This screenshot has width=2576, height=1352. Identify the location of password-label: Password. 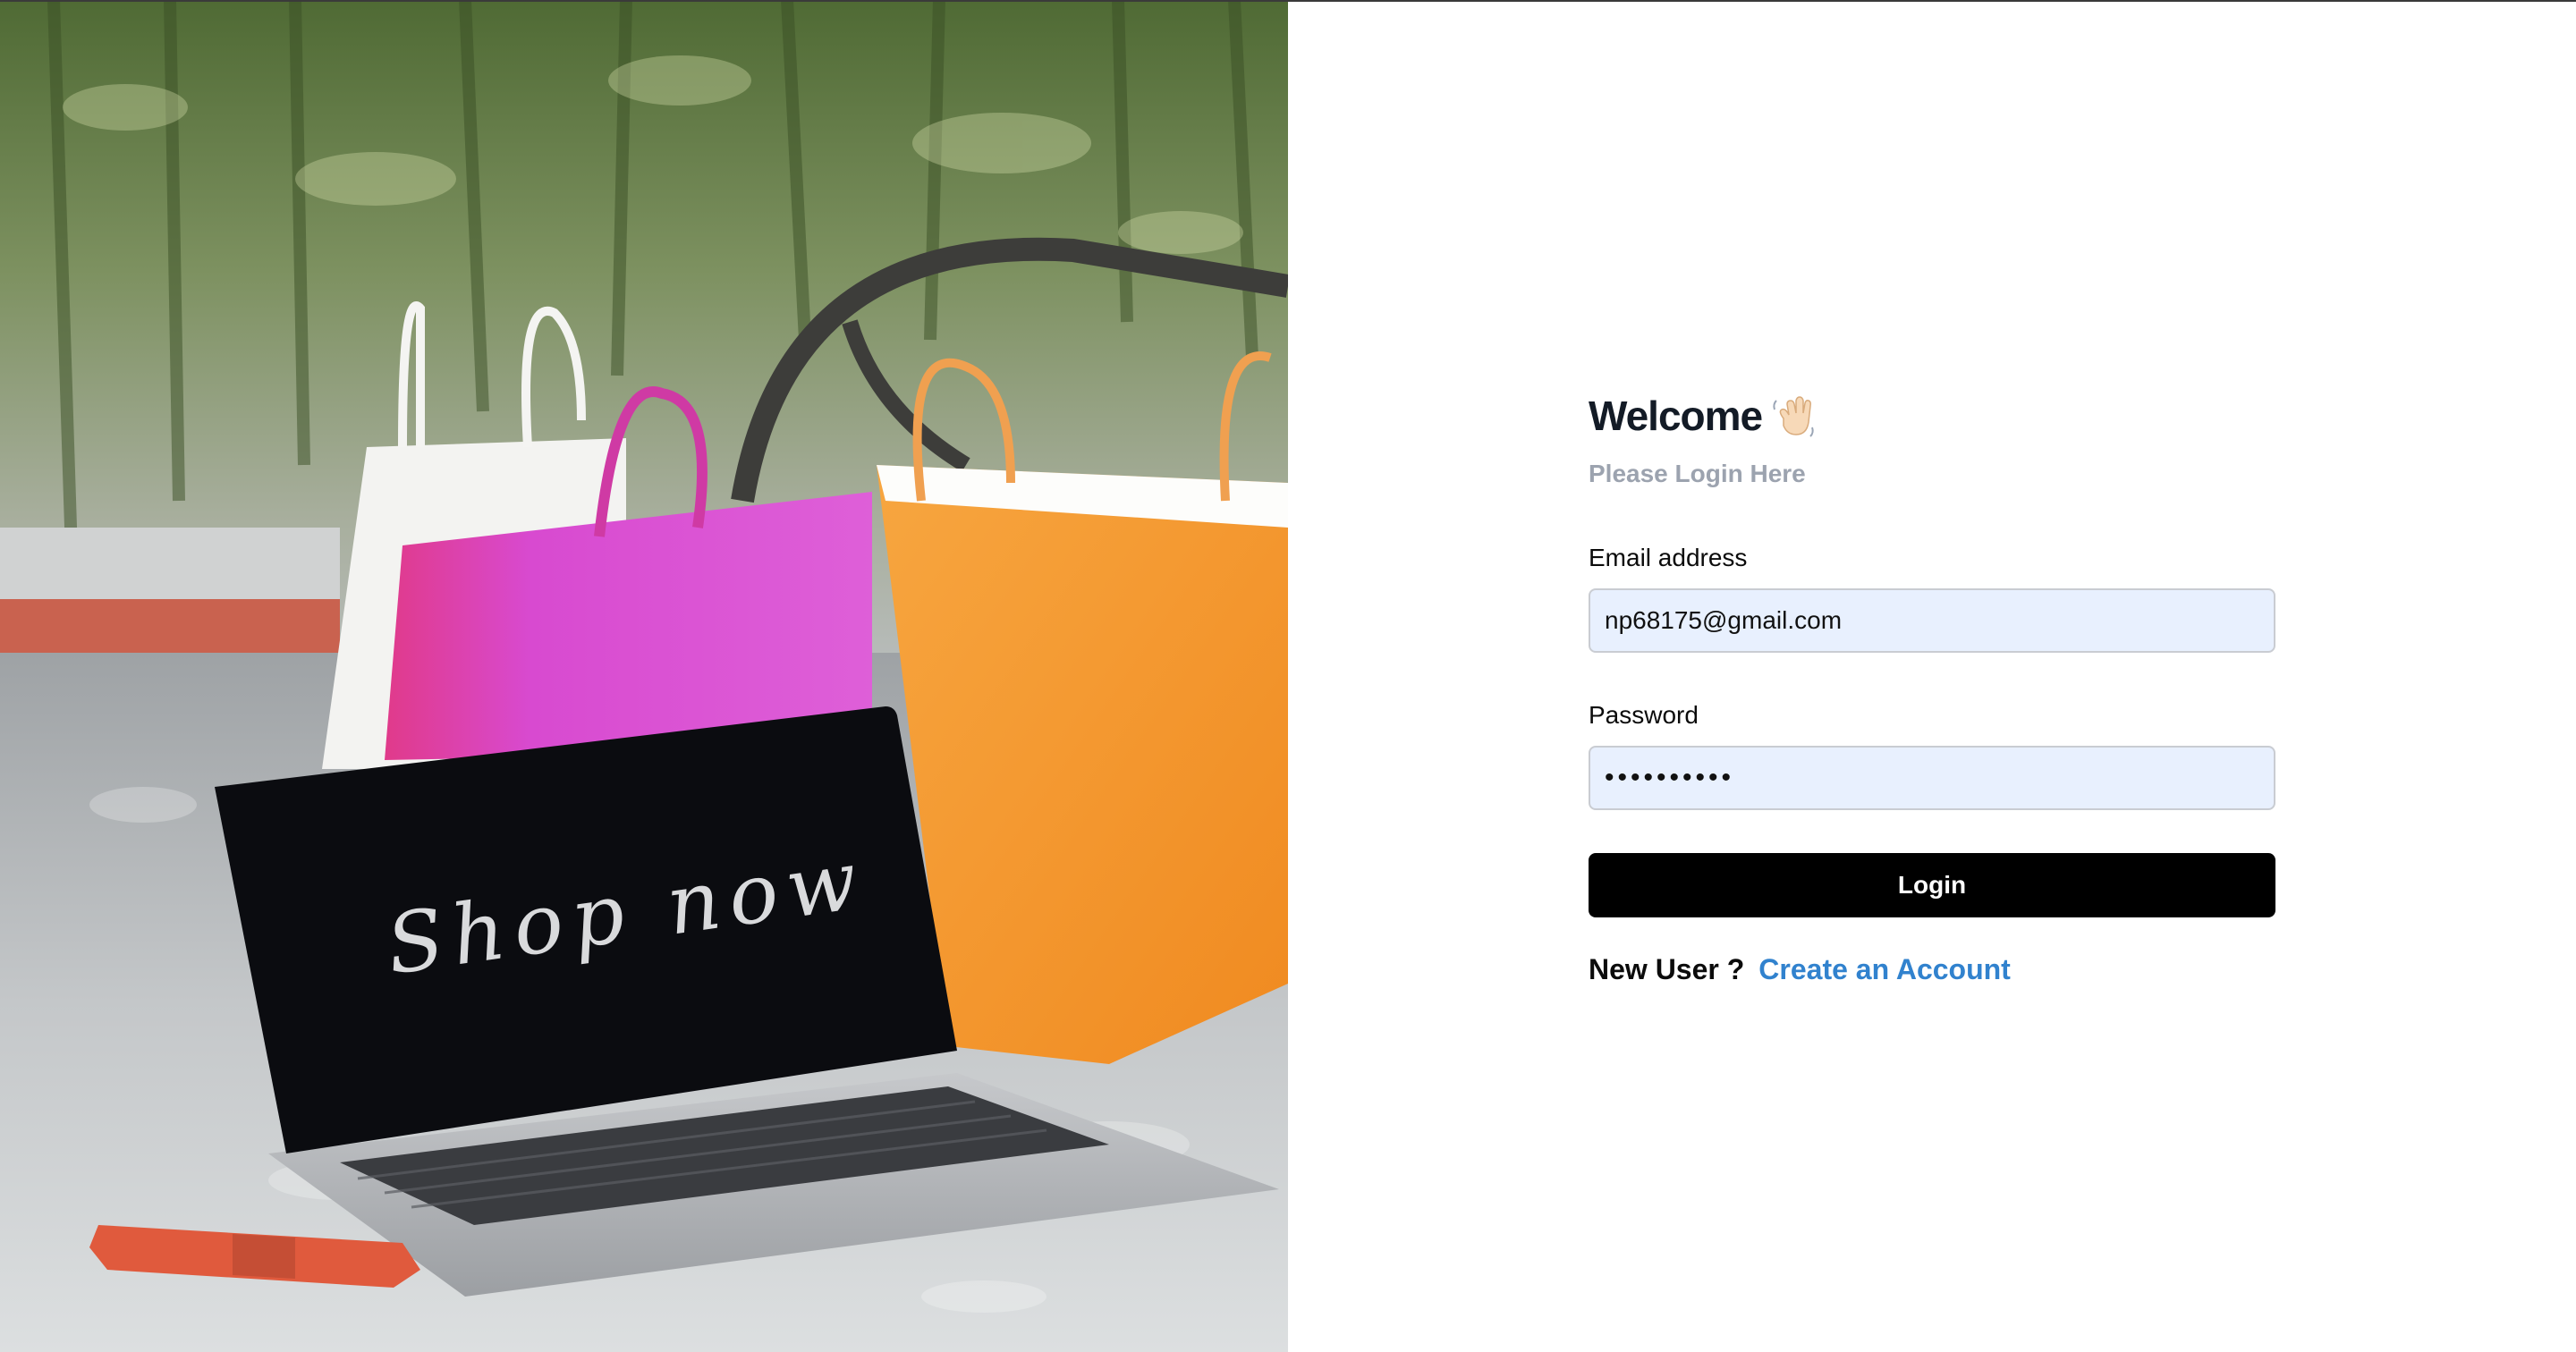
(1644, 715).